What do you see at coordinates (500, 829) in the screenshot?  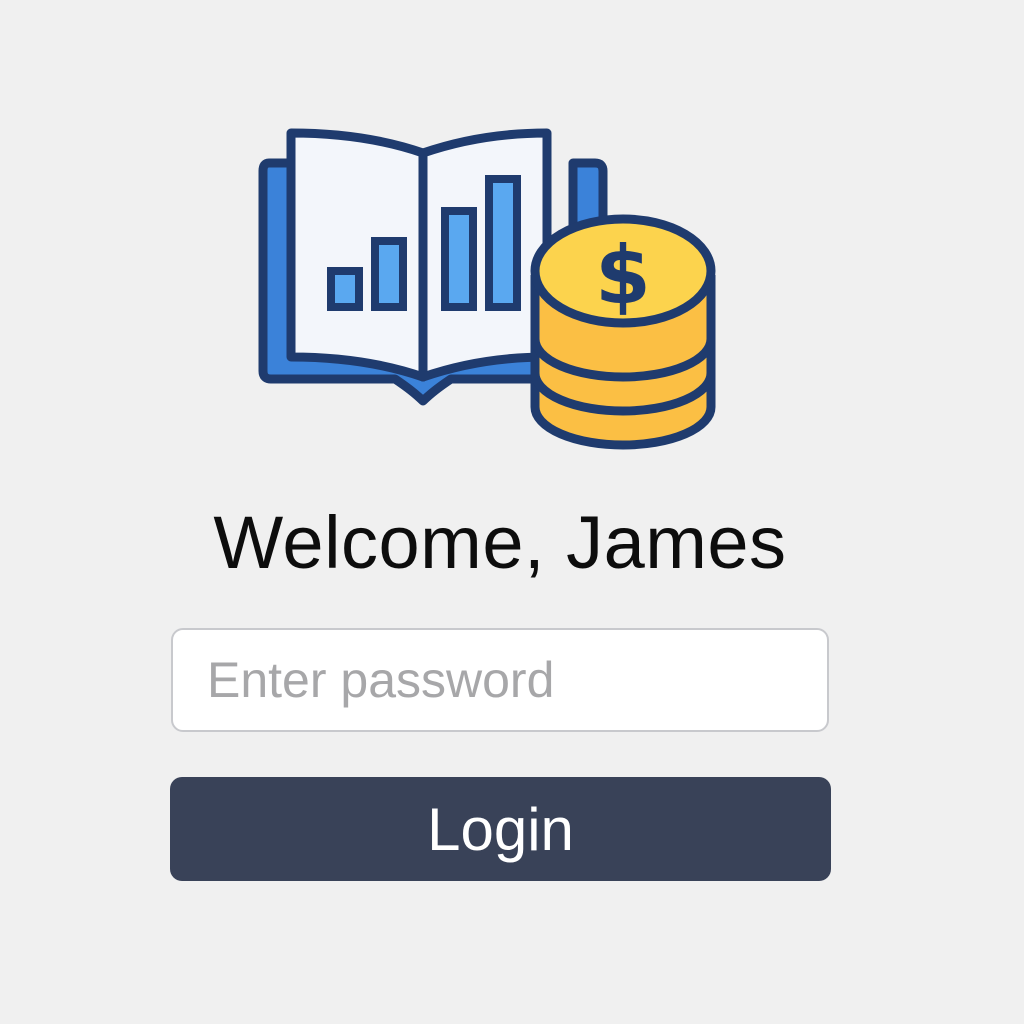 I see `login-button: Login` at bounding box center [500, 829].